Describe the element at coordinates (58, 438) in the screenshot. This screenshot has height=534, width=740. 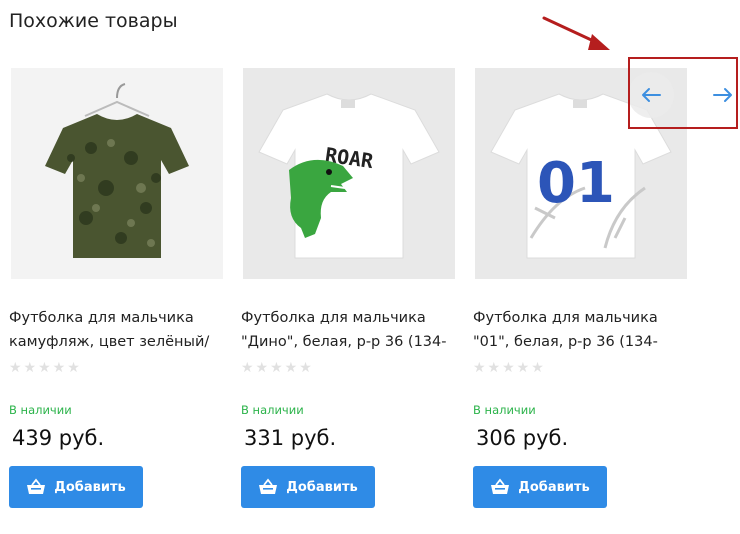
I see `product-price: 439 руб.` at that location.